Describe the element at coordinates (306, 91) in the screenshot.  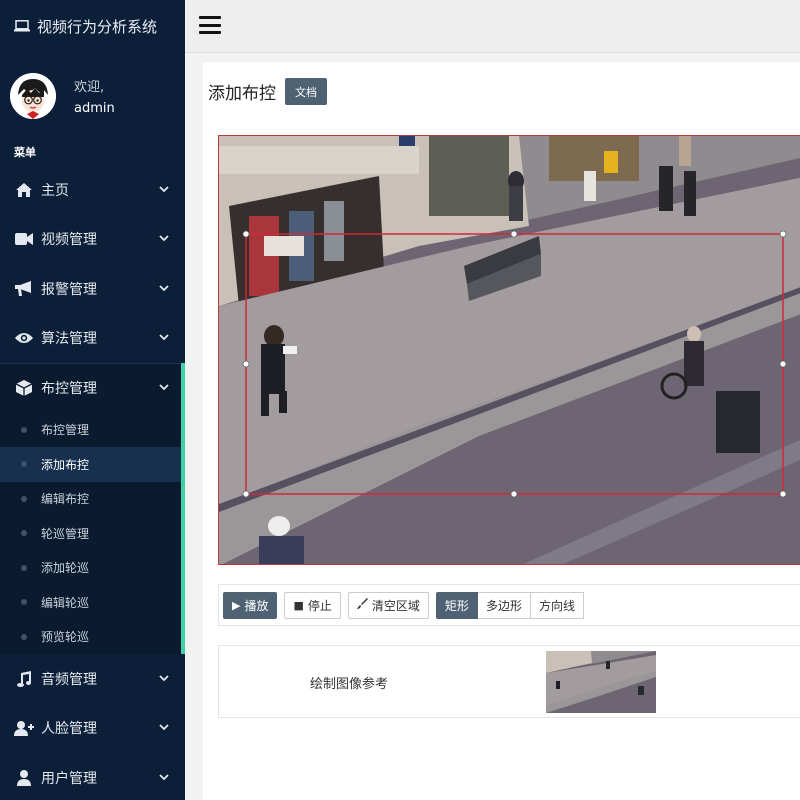
I see `doc-button: 文档` at that location.